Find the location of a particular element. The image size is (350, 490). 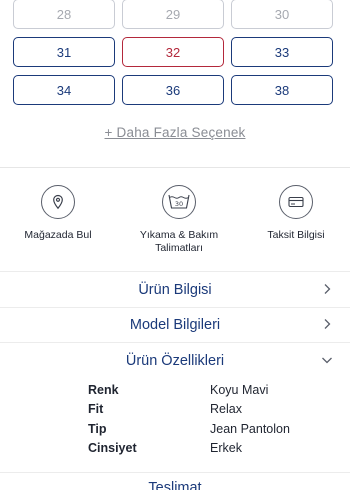

credit-card-icon is located at coordinates (296, 202).